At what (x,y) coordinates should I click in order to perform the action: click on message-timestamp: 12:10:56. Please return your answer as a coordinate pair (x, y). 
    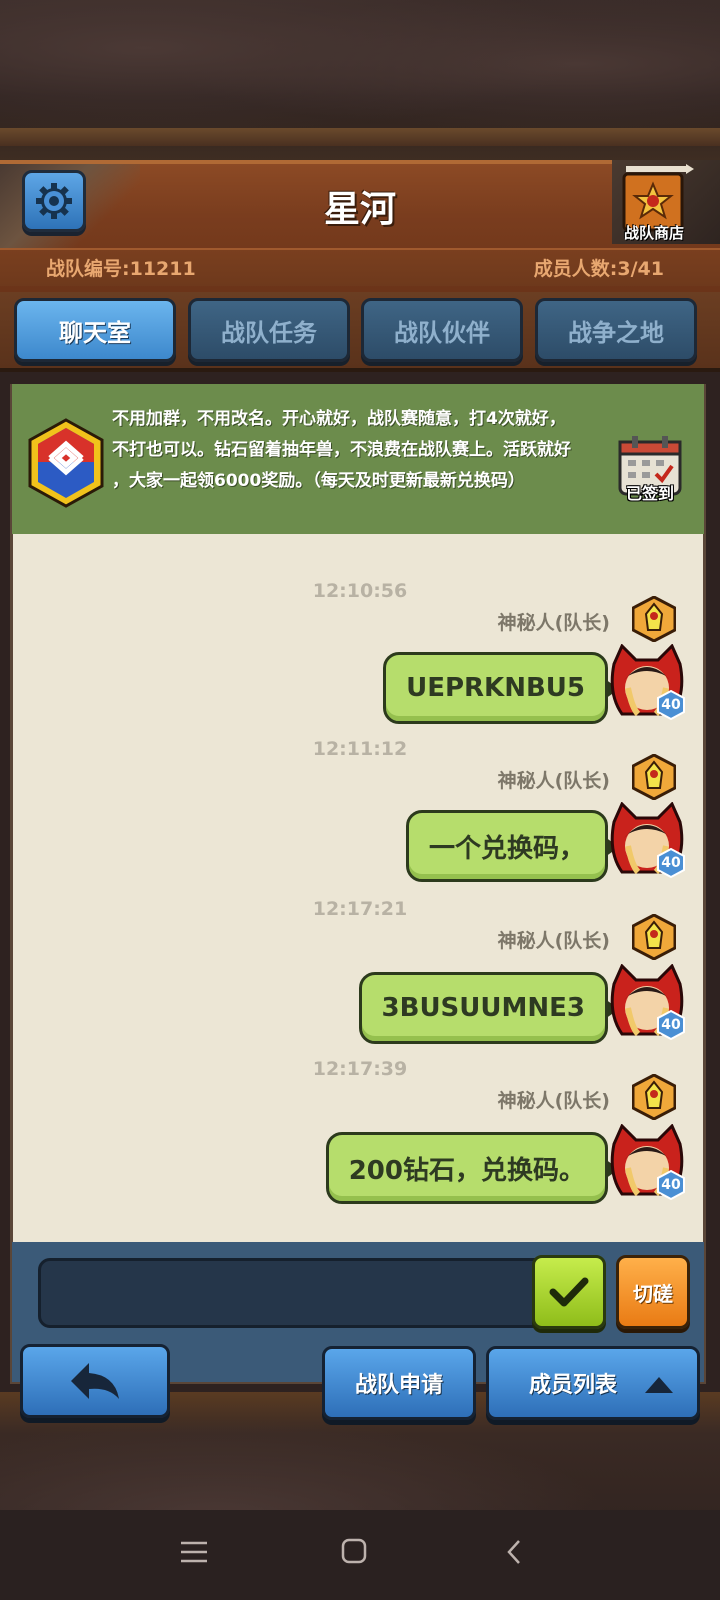
    Looking at the image, I should click on (360, 591).